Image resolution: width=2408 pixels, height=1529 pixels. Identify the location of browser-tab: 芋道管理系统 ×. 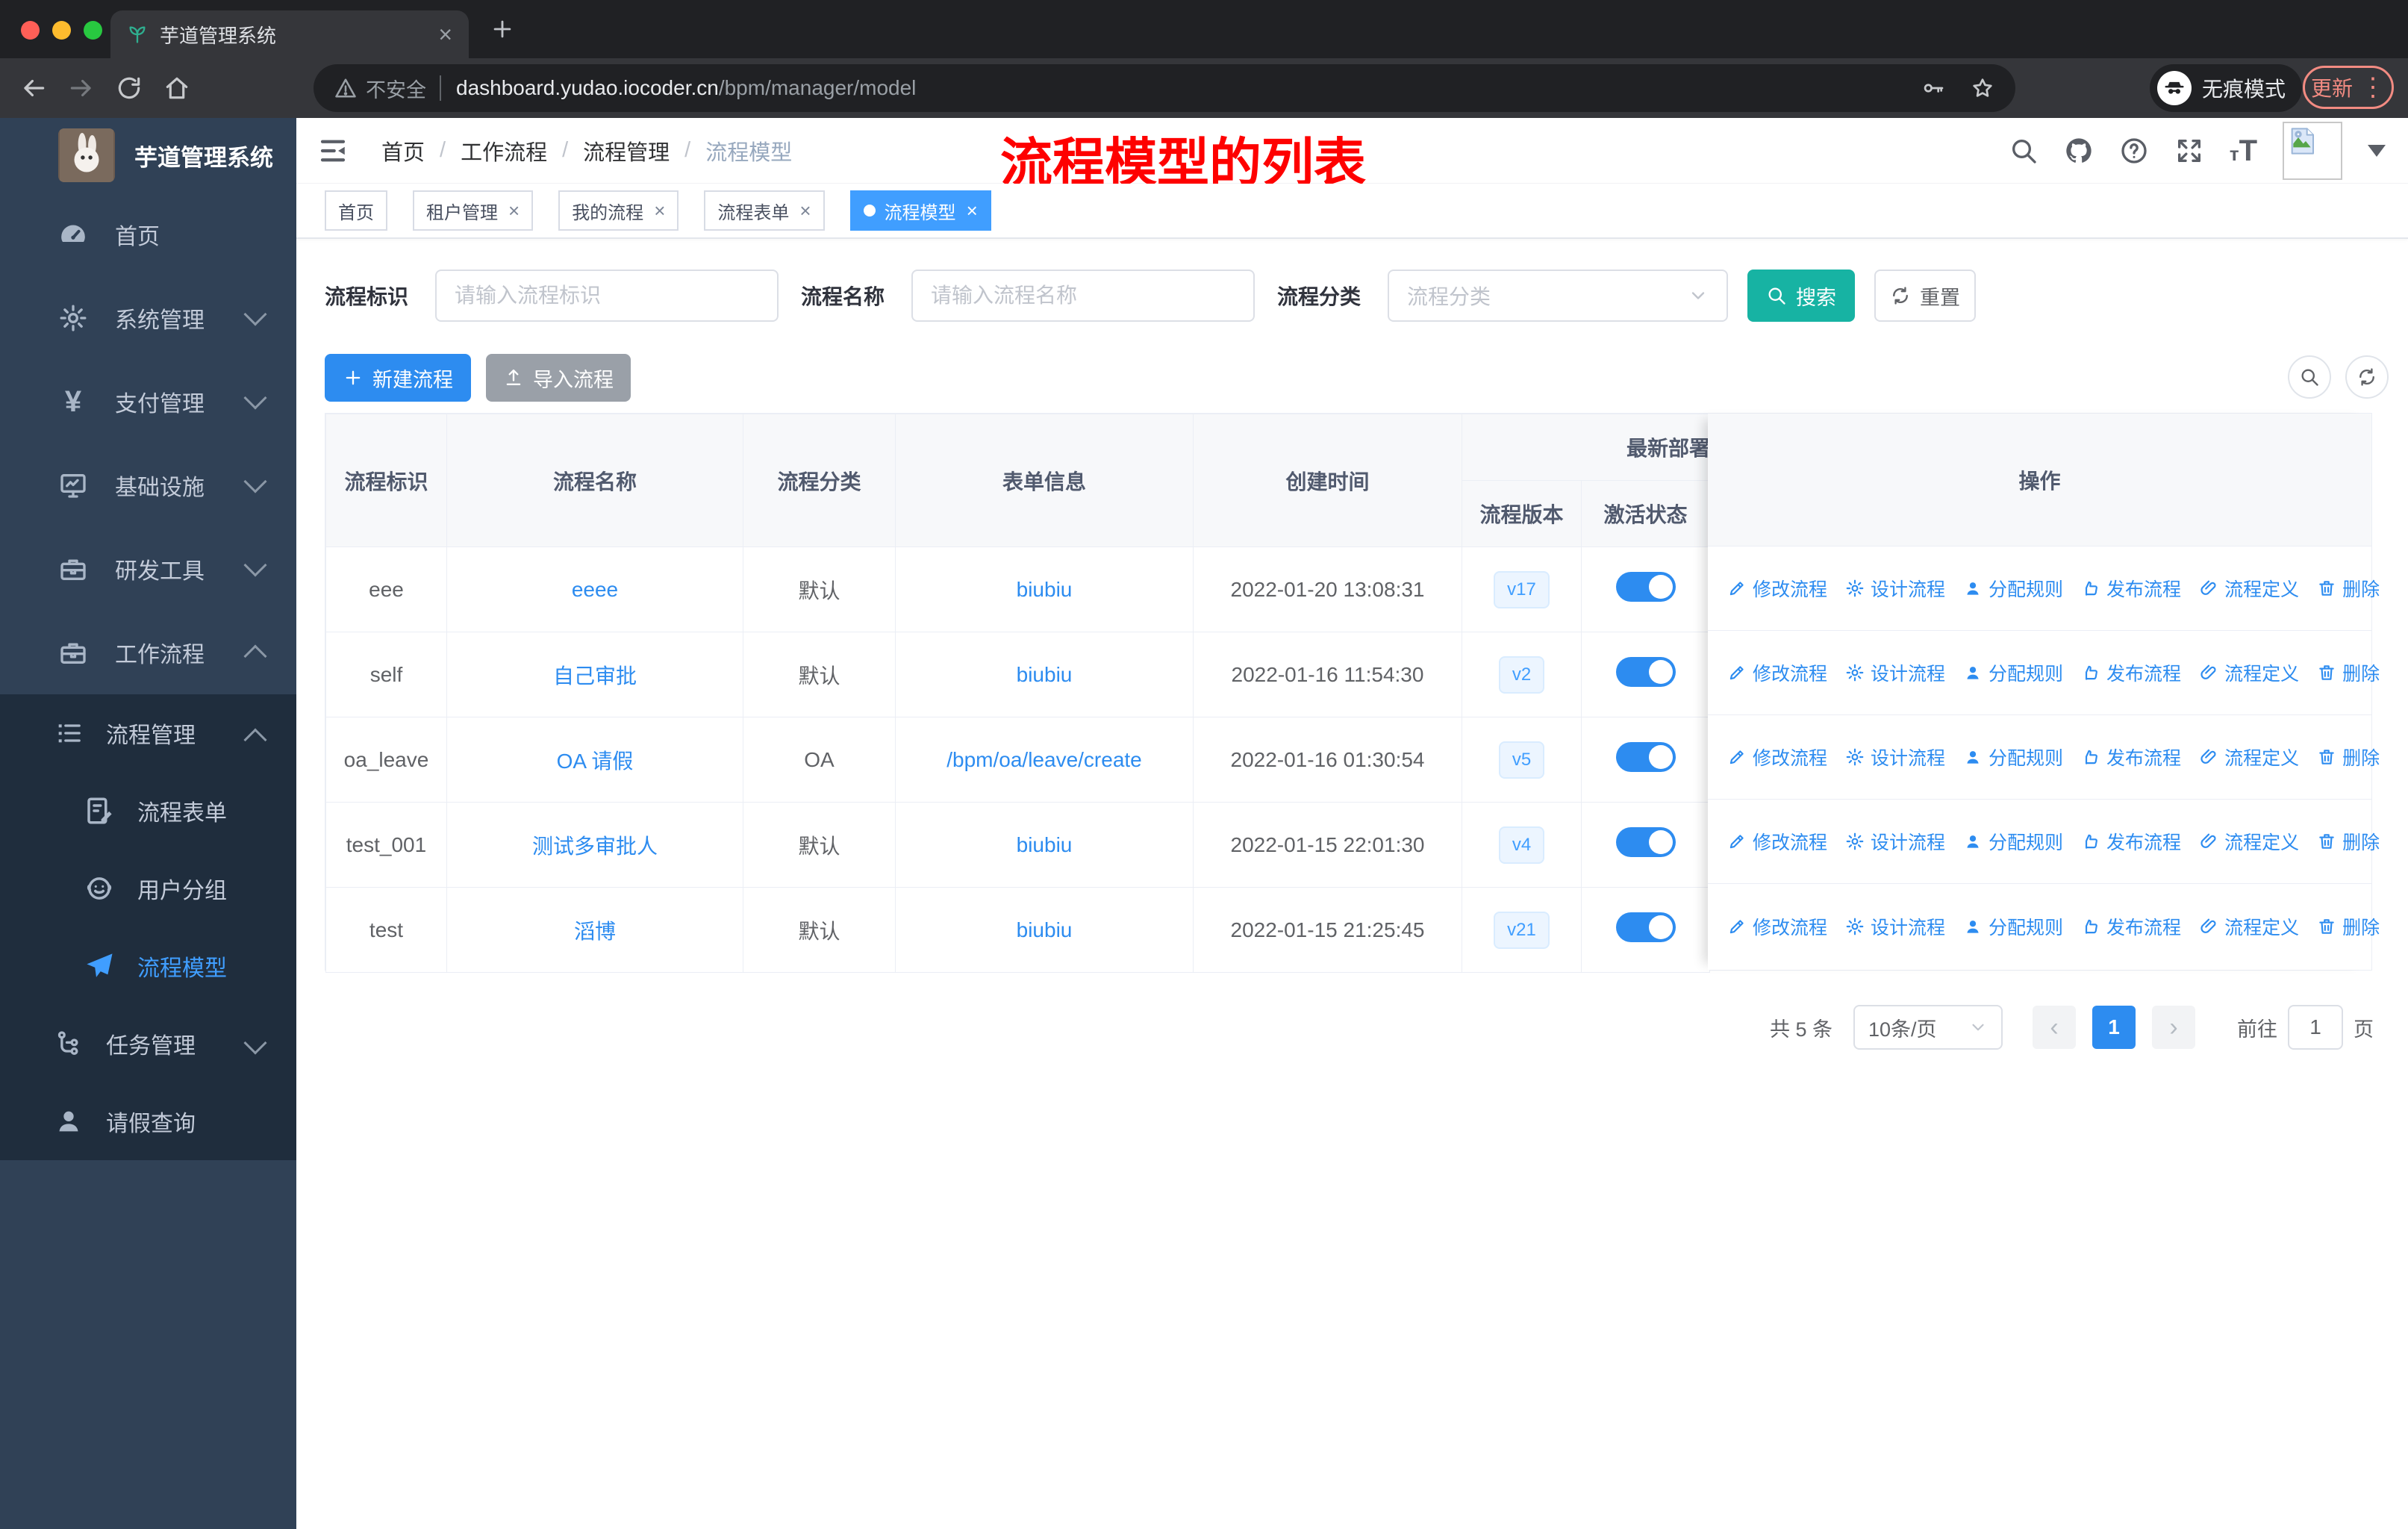
(289, 34).